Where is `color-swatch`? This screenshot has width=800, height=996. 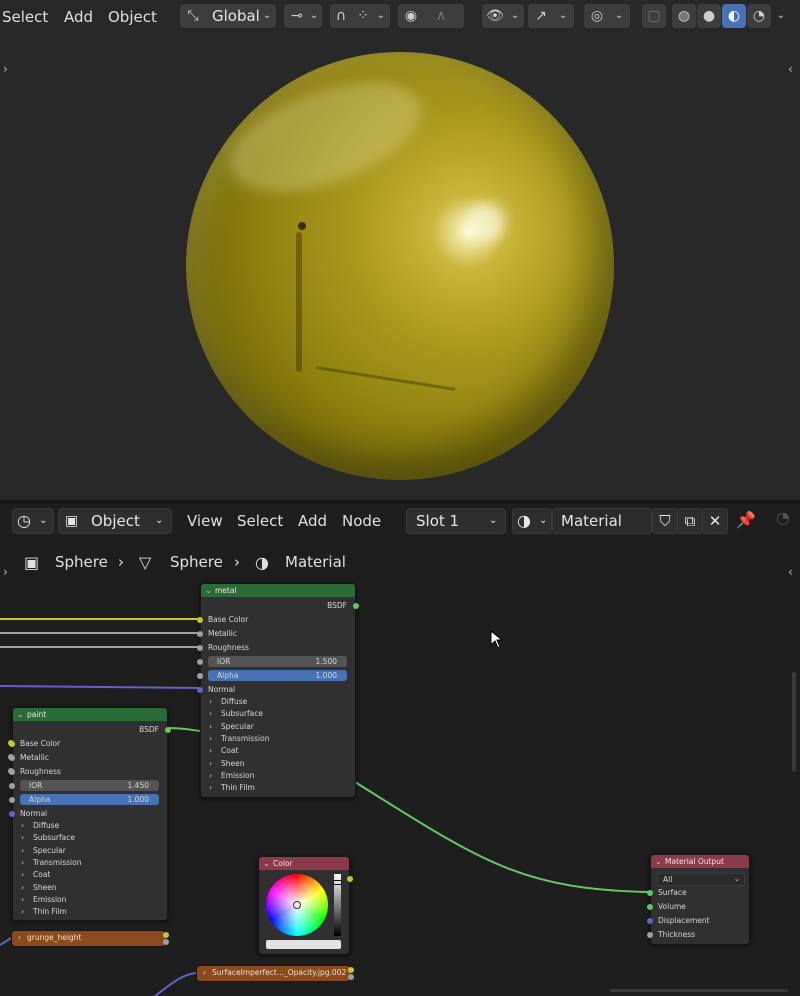 color-swatch is located at coordinates (303, 944).